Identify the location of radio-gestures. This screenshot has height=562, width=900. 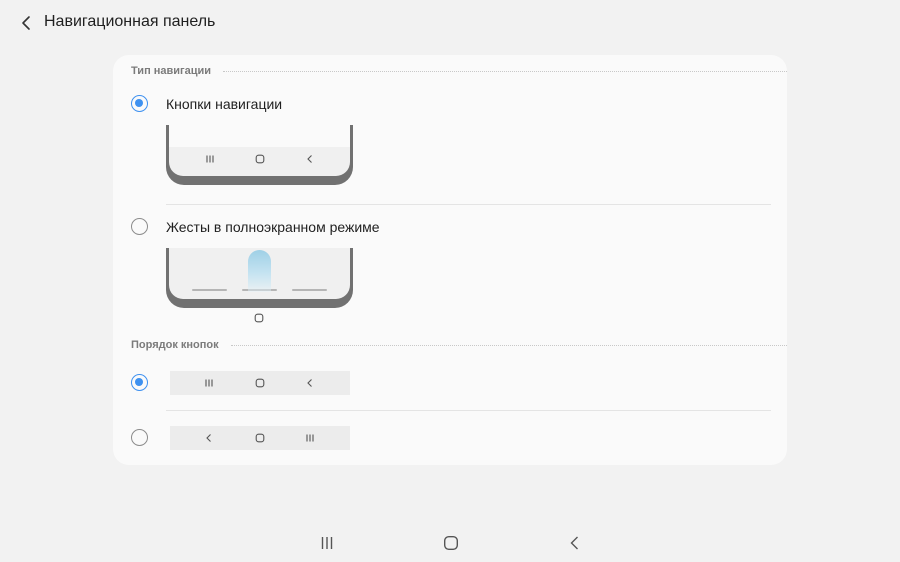
(139, 226).